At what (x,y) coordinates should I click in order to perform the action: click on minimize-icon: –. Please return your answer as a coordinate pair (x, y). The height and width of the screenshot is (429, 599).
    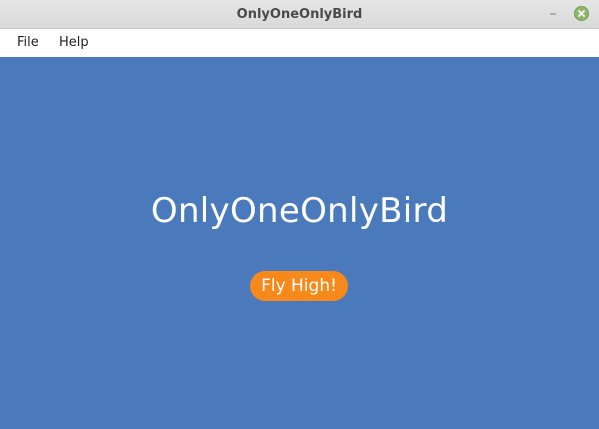
    Looking at the image, I should click on (553, 14).